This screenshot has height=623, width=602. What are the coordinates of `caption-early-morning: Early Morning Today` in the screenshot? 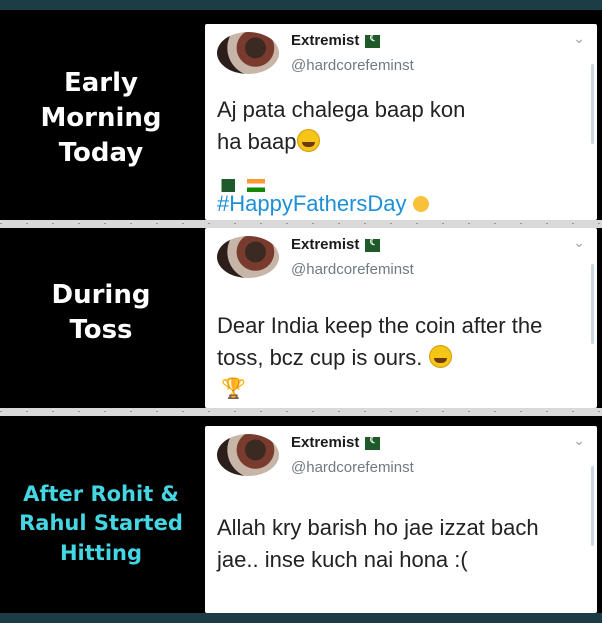 It's located at (101, 118).